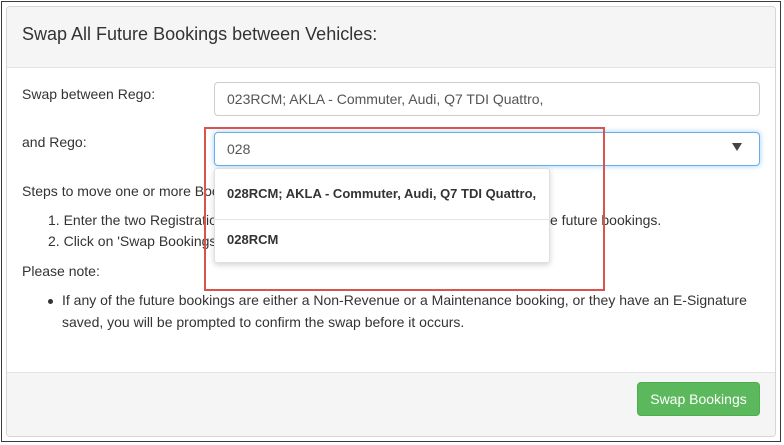 The width and height of the screenshot is (784, 445). I want to click on step-2: 2. Click on 'Swap Bookings, so click(132, 241).